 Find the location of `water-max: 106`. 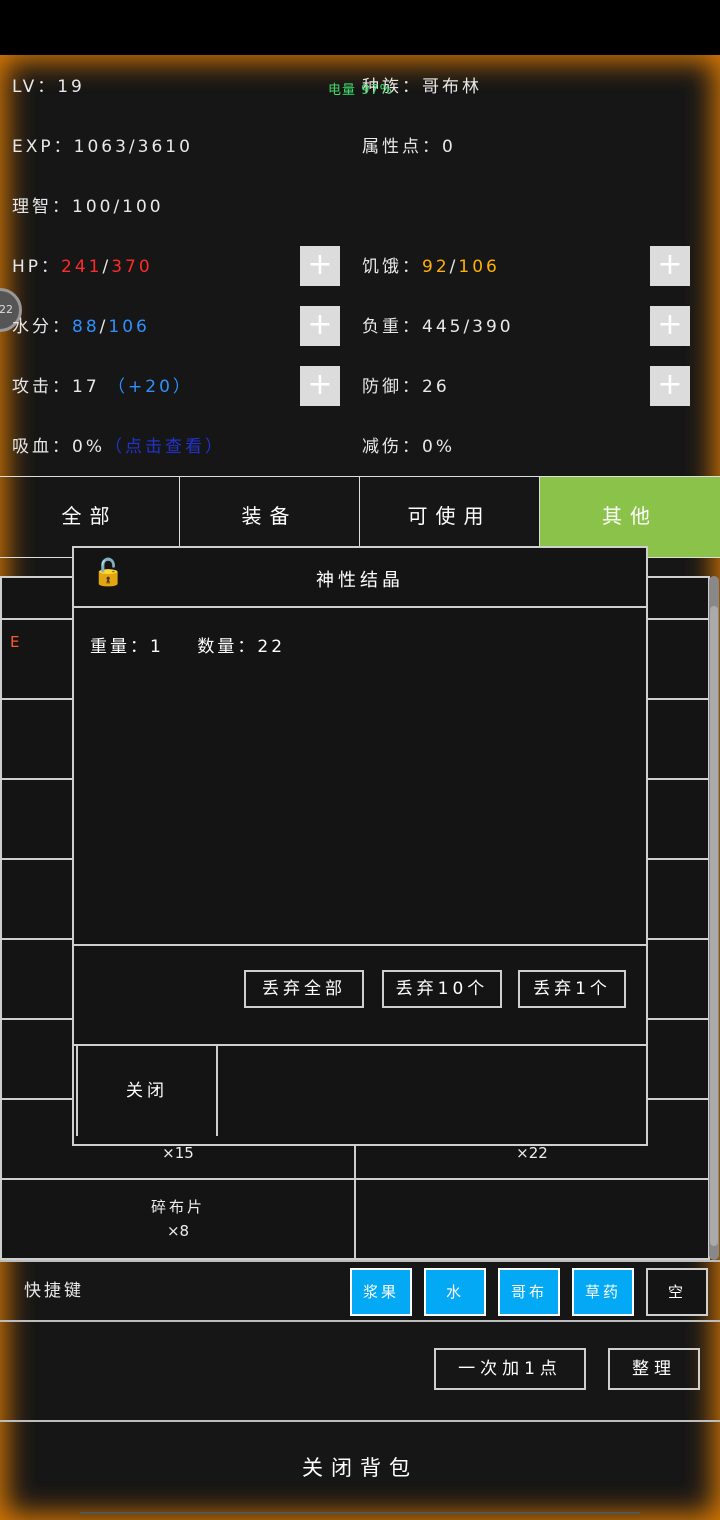

water-max: 106 is located at coordinates (129, 327).